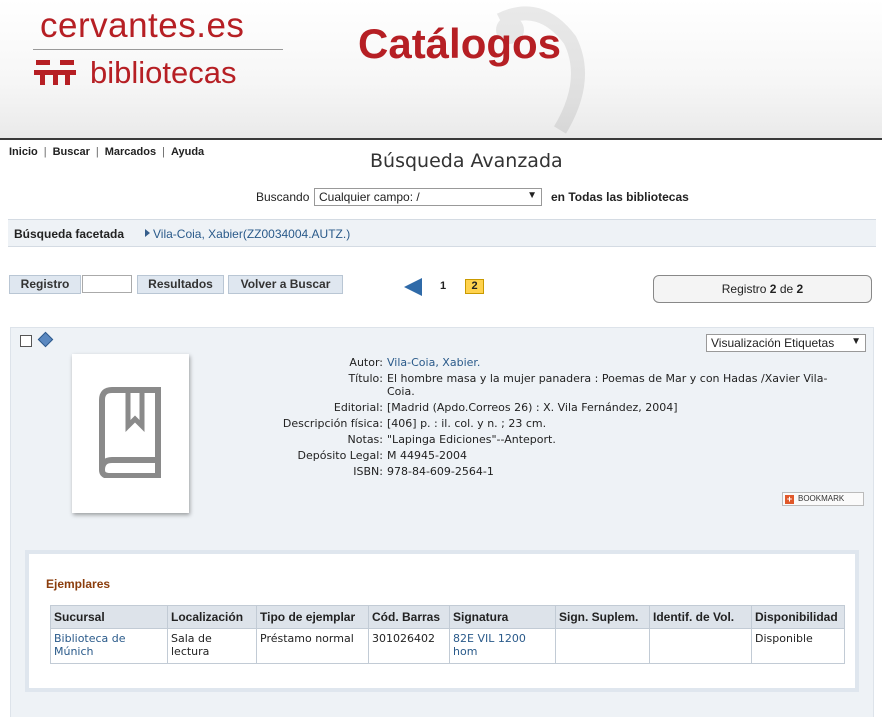  Describe the element at coordinates (312, 617) in the screenshot. I see `column-header: Tipo de ejemplar` at that location.